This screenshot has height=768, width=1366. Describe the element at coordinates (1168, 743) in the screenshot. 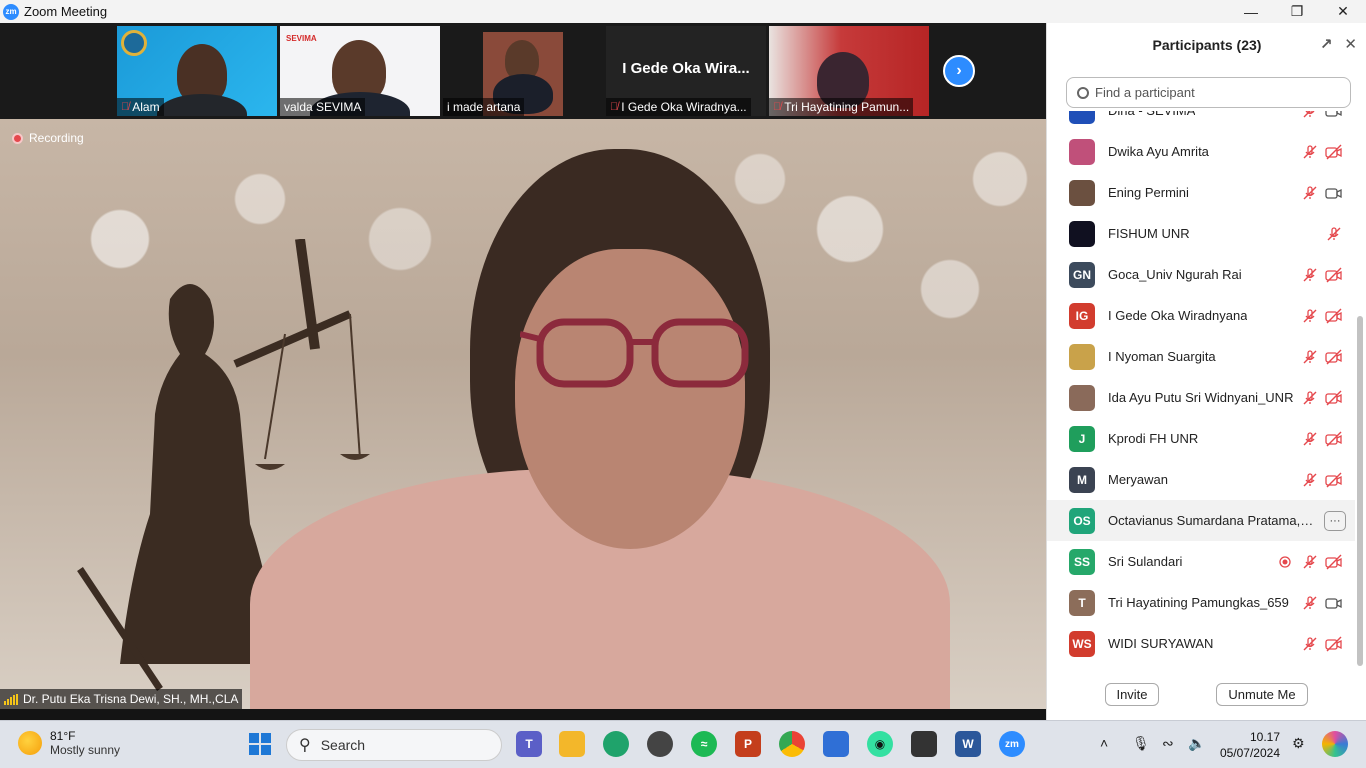

I see `wifi-icon: ∾` at that location.